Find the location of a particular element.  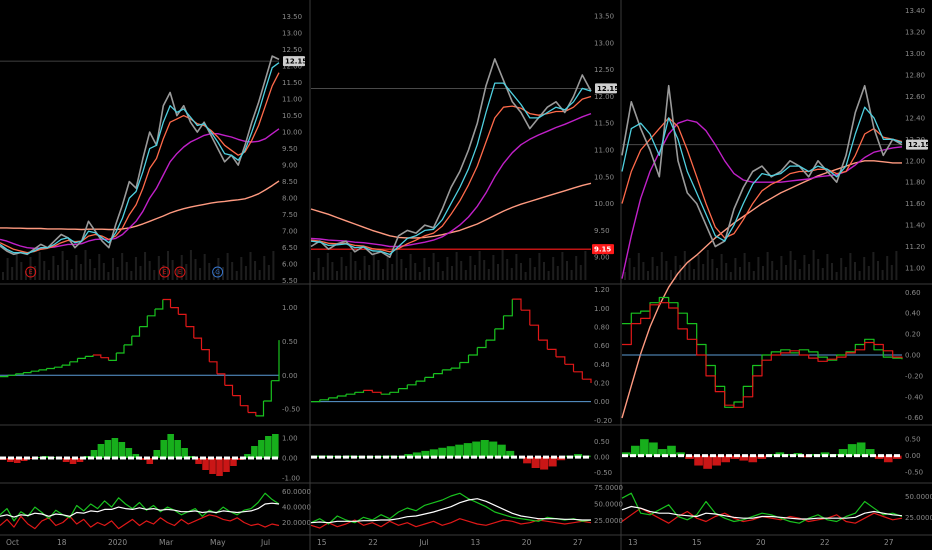

y-tick-label: 13.40 is located at coordinates (915, 11).